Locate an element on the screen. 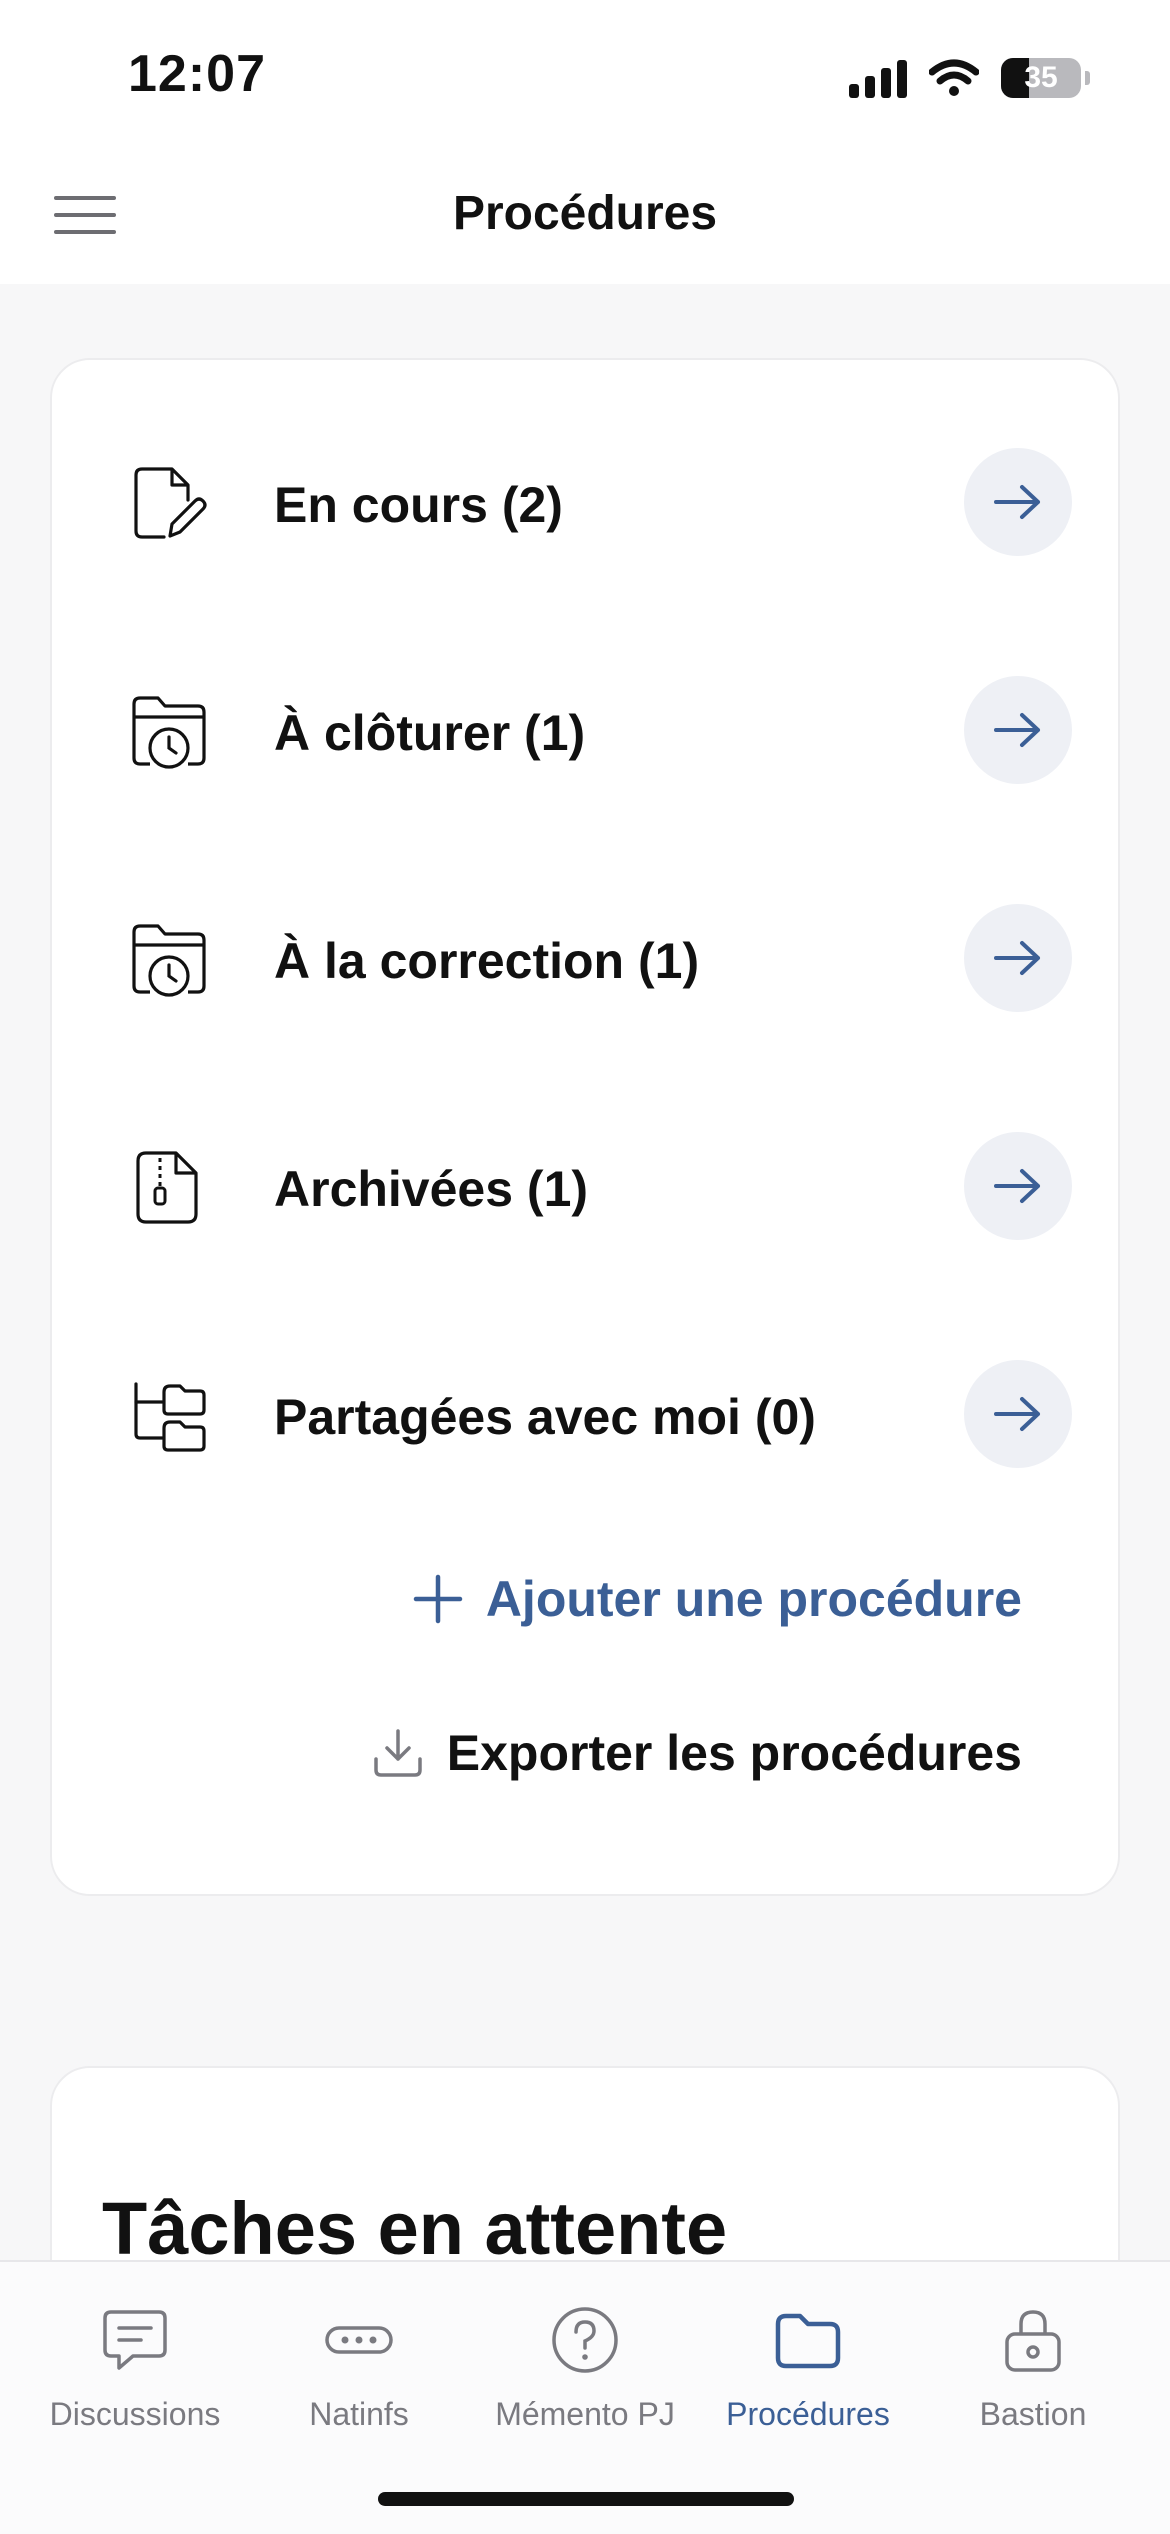 This screenshot has width=1170, height=2534. pending-tasks-title: Tâches en attente is located at coordinates (415, 2228).